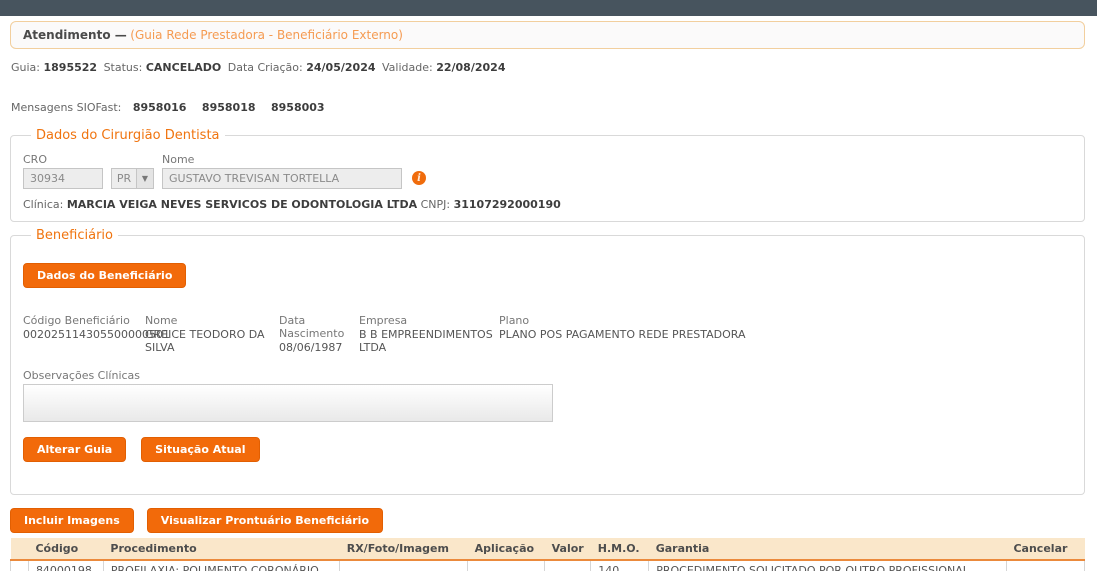  What do you see at coordinates (70, 67) in the screenshot?
I see `guia-value: 1895522` at bounding box center [70, 67].